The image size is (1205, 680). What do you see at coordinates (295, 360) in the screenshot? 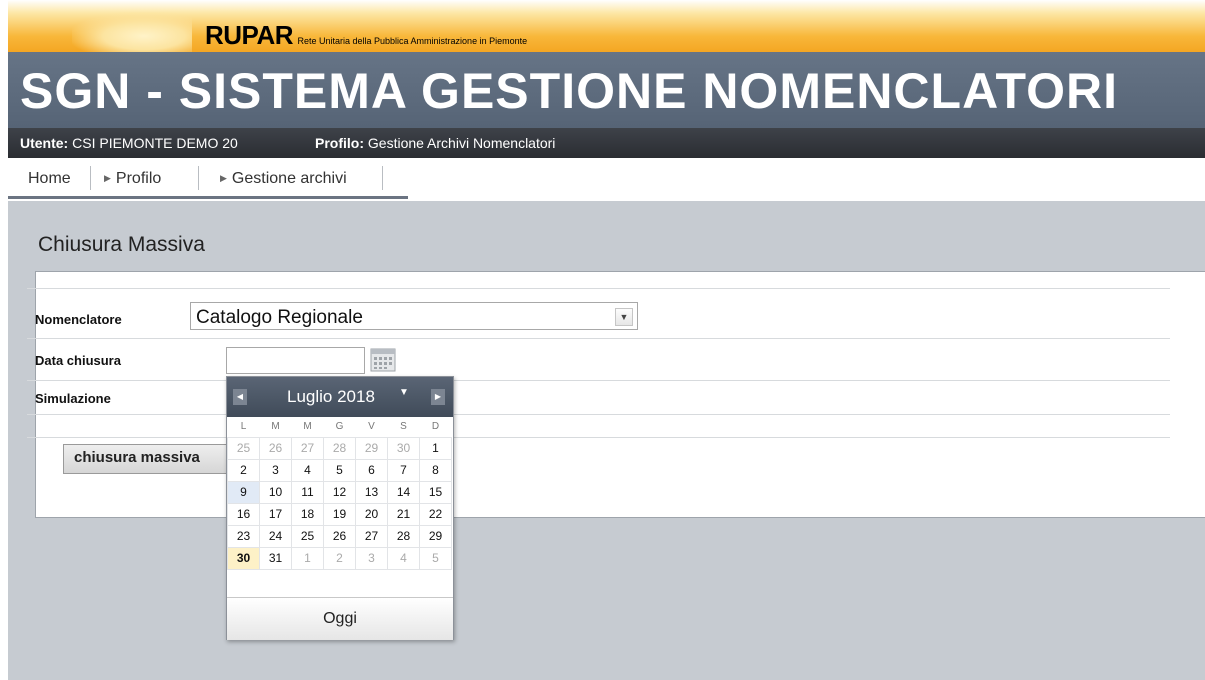
I see `data-chiusura-input` at bounding box center [295, 360].